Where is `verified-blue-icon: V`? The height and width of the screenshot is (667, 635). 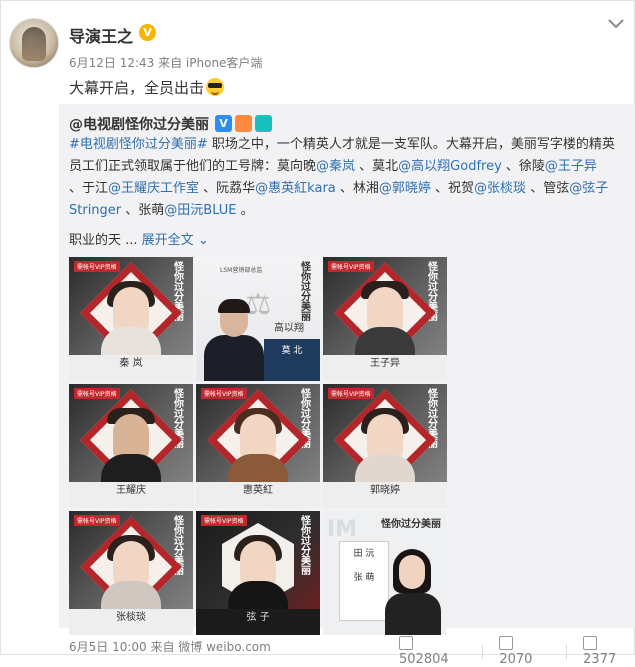
verified-blue-icon: V is located at coordinates (223, 123).